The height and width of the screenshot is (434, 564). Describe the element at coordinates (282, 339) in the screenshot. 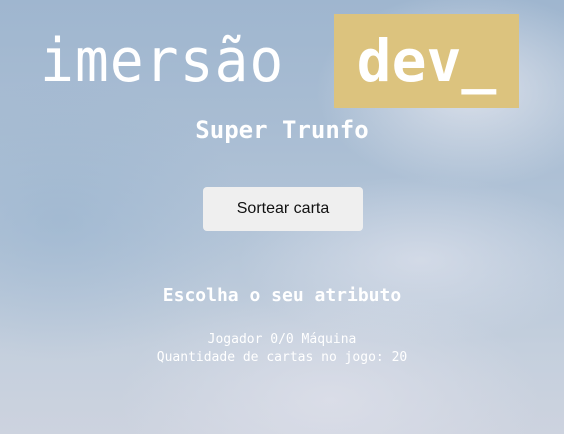

I see `scoreboard-text: Jogador 0/0 Máquina` at that location.